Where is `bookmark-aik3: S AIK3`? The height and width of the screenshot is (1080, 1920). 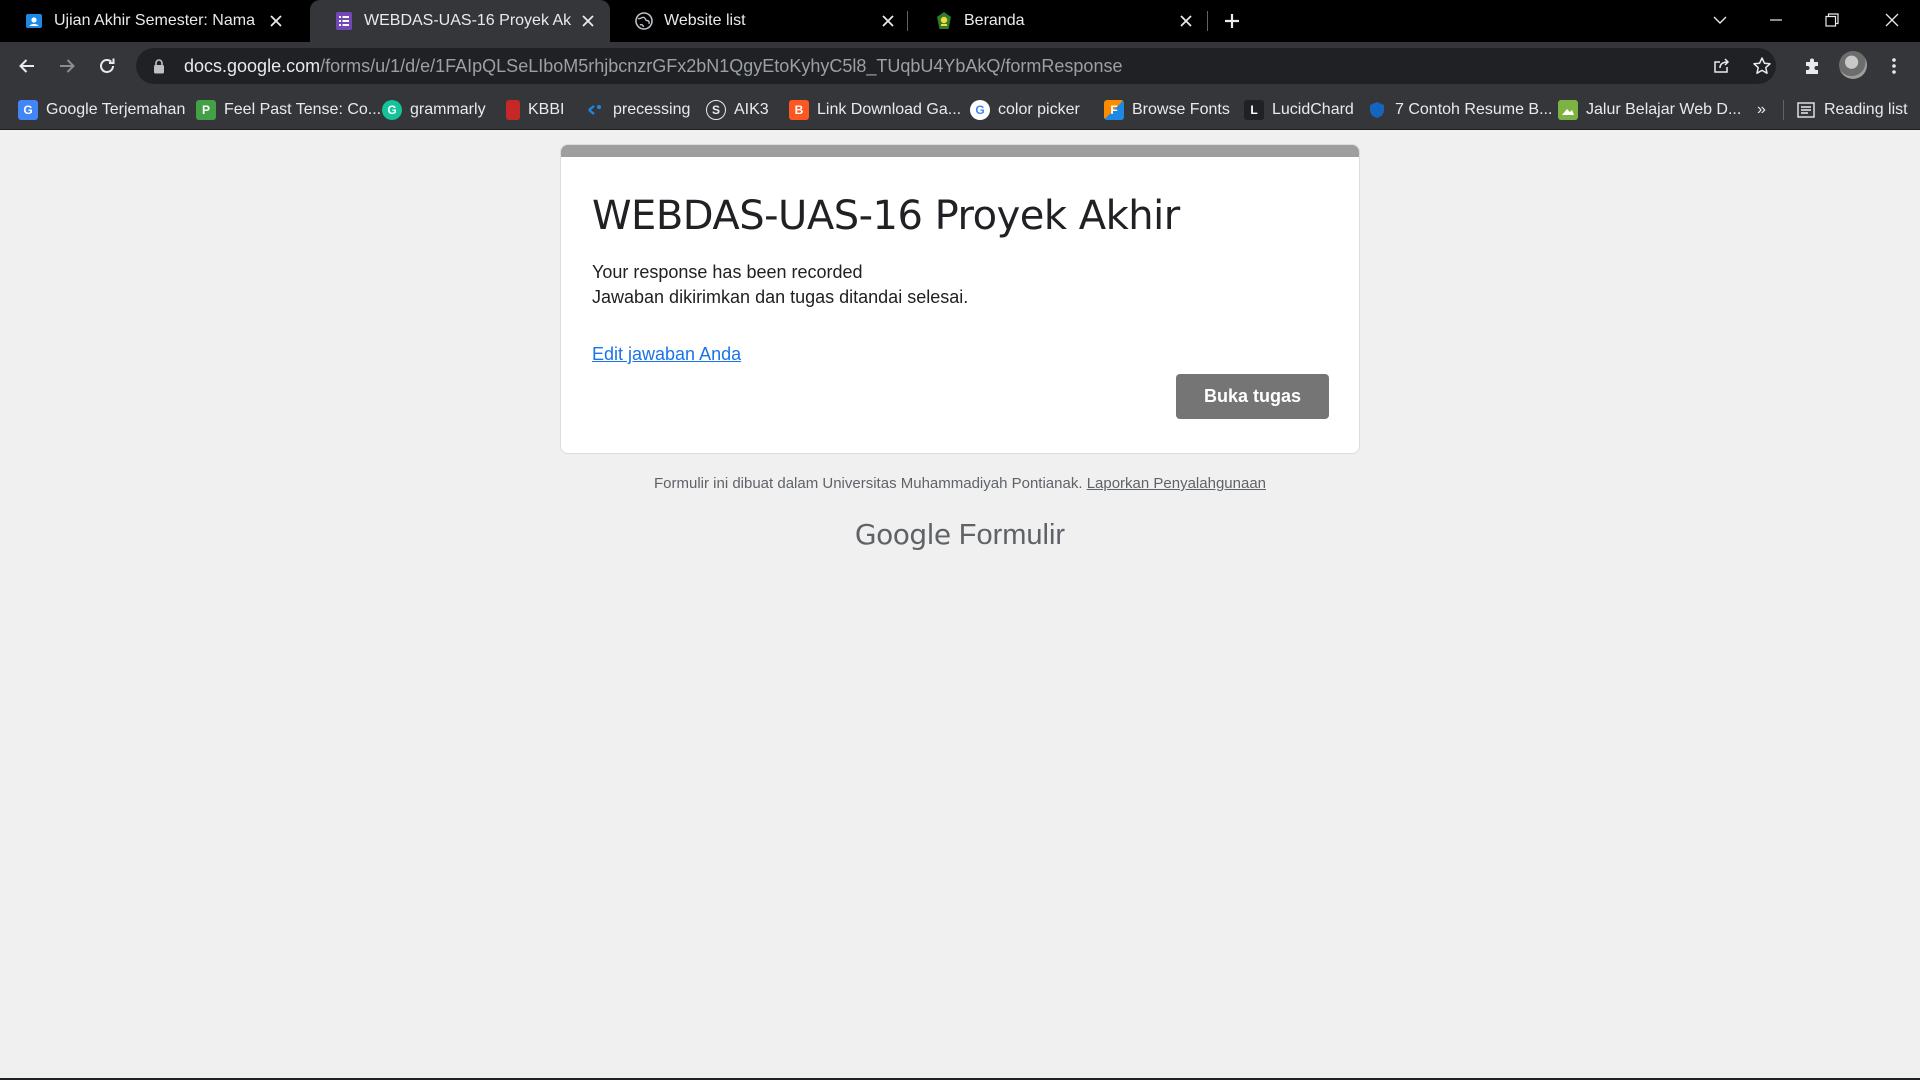
bookmark-aik3: S AIK3 is located at coordinates (737, 110).